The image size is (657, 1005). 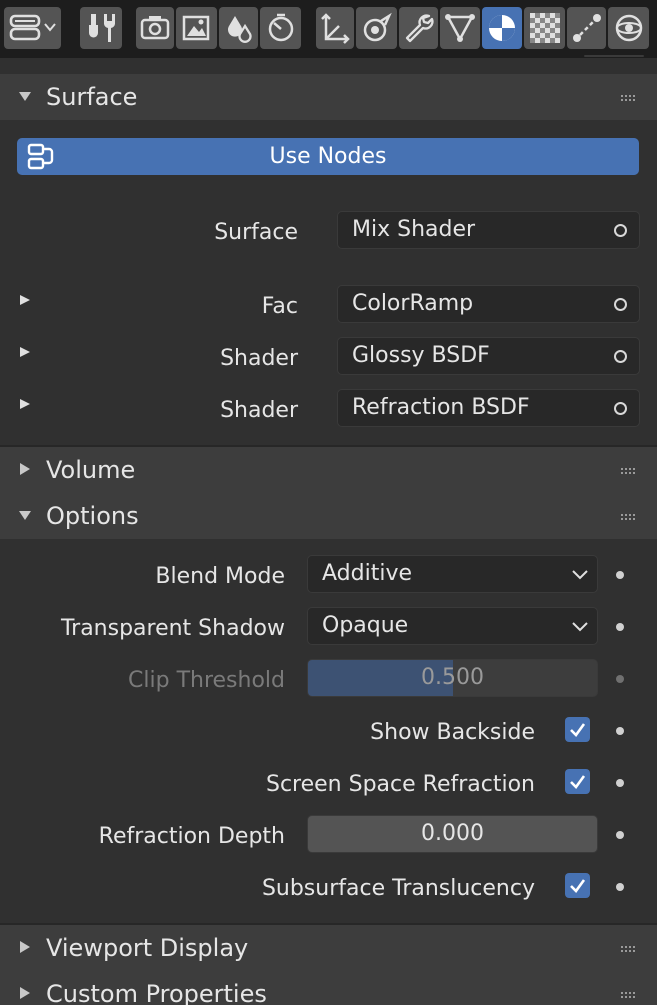 I want to click on view-layer-properties-icon, so click(x=239, y=29).